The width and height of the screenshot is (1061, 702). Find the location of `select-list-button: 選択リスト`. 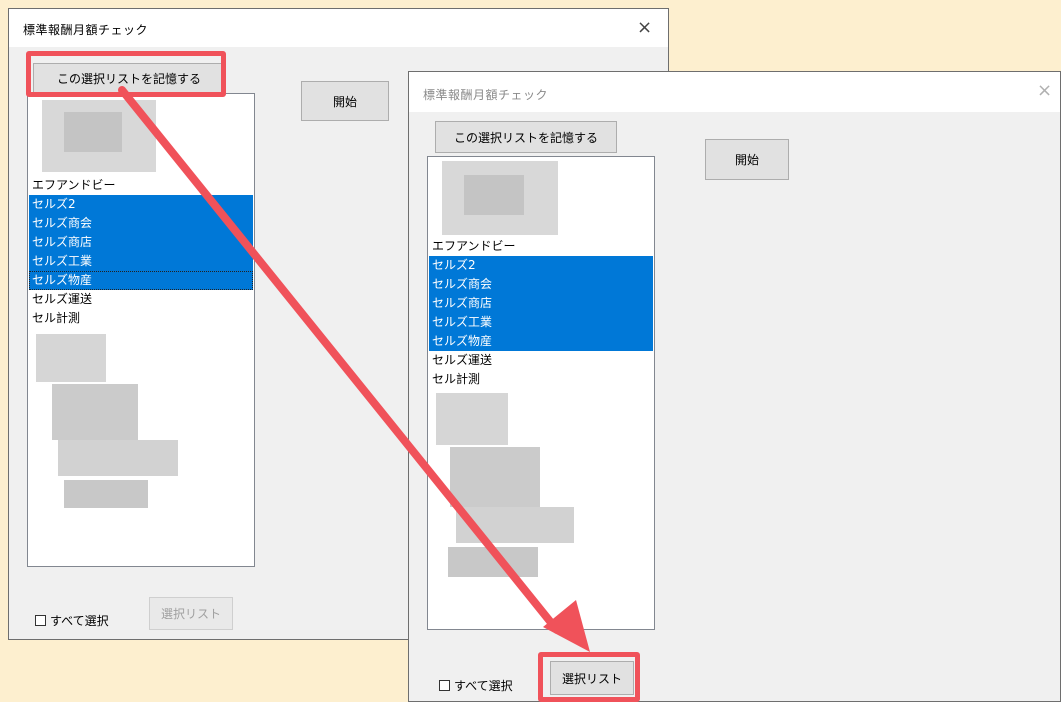

select-list-button: 選択リスト is located at coordinates (191, 613).